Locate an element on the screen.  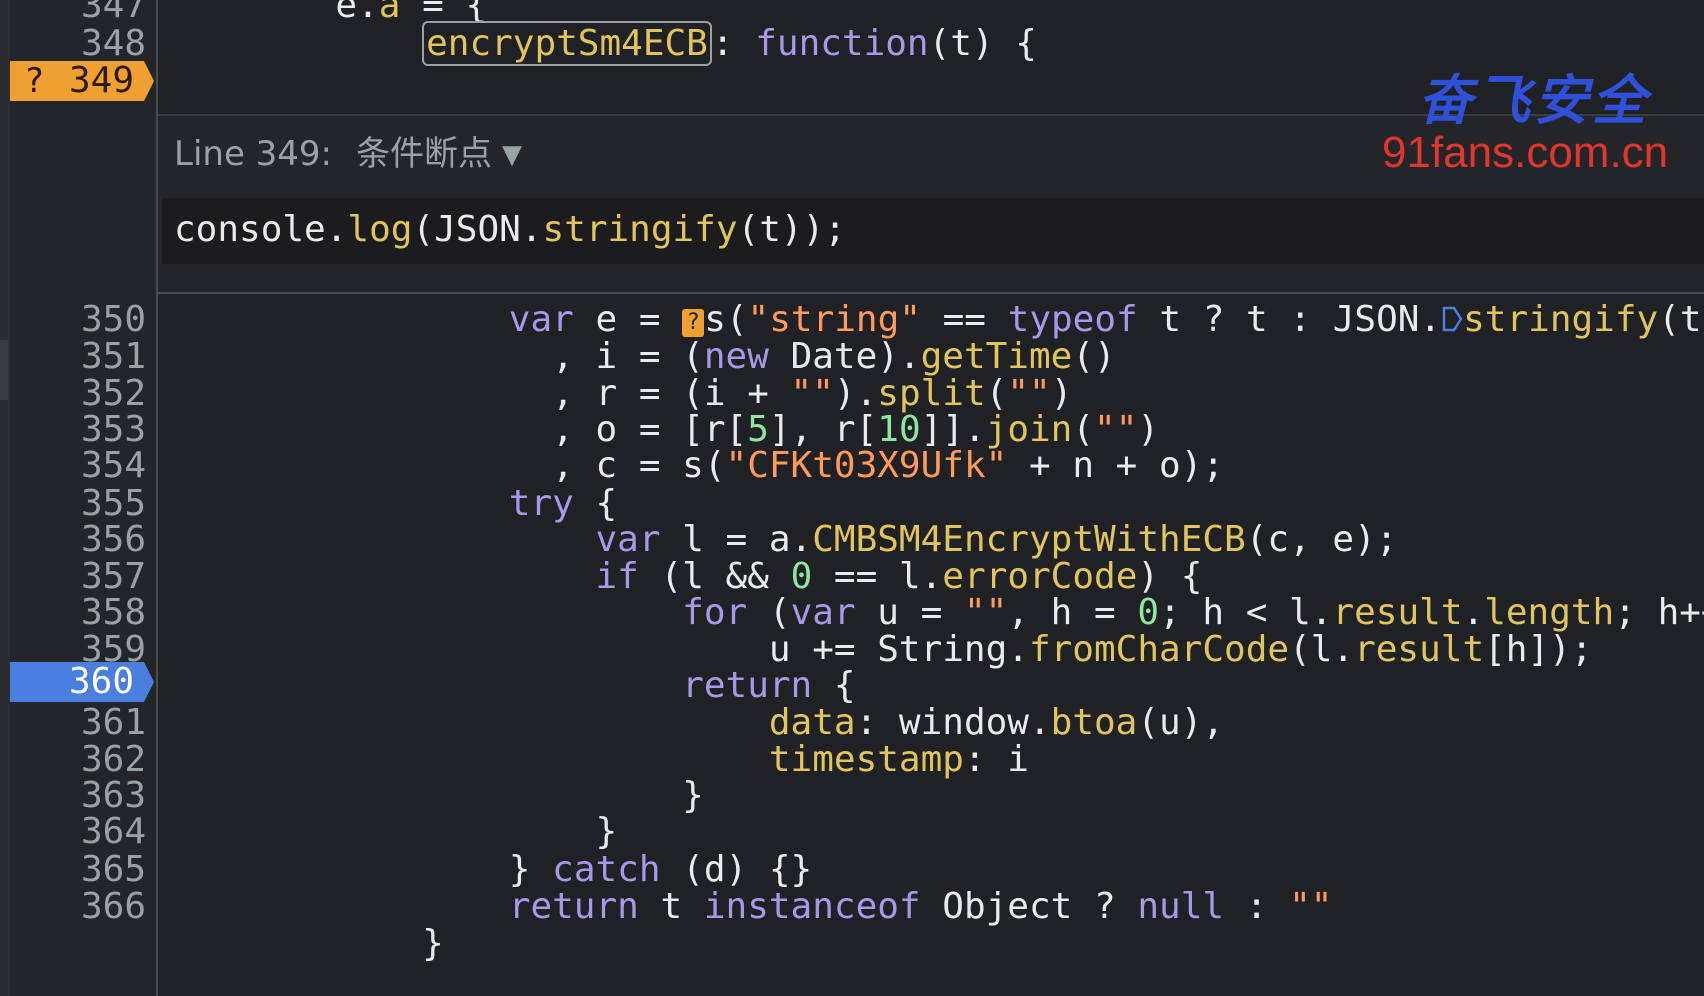
line-number: 350 is located at coordinates (78, 320).